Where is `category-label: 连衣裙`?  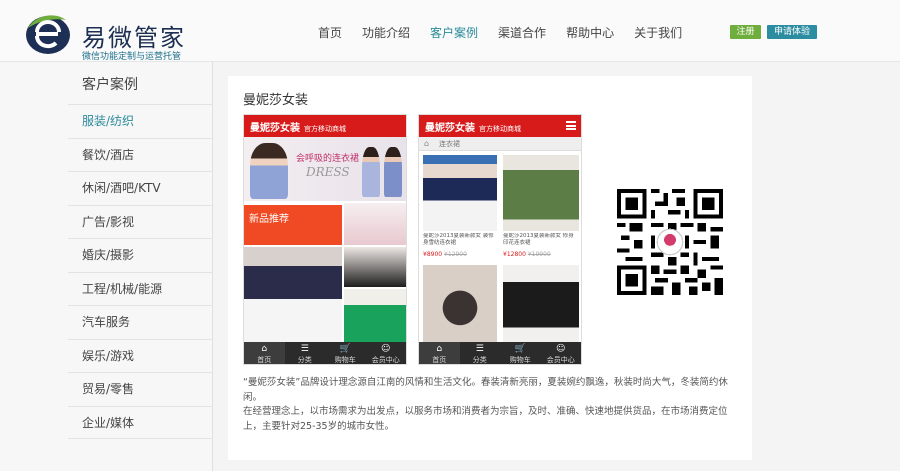
category-label: 连衣裙 is located at coordinates (449, 144).